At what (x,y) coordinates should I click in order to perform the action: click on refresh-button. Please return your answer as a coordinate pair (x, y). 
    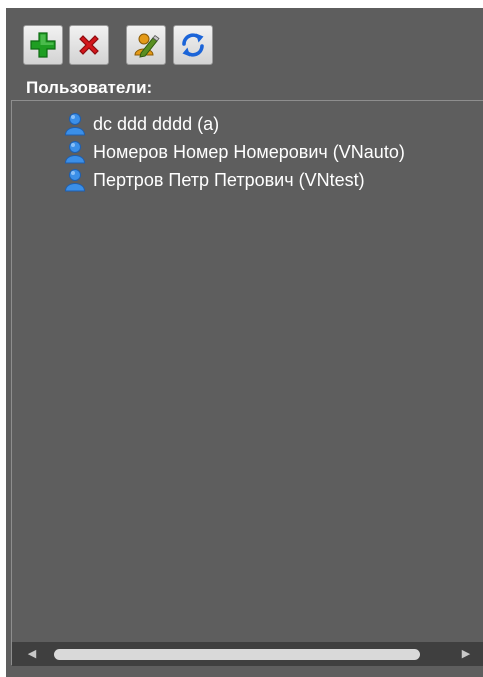
    Looking at the image, I should click on (193, 45).